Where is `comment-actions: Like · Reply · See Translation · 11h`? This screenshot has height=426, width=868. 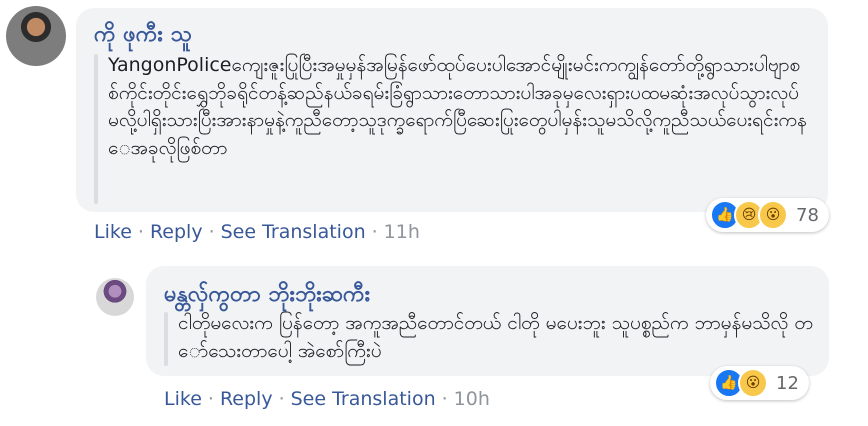
comment-actions: Like · Reply · See Translation · 11h is located at coordinates (257, 232).